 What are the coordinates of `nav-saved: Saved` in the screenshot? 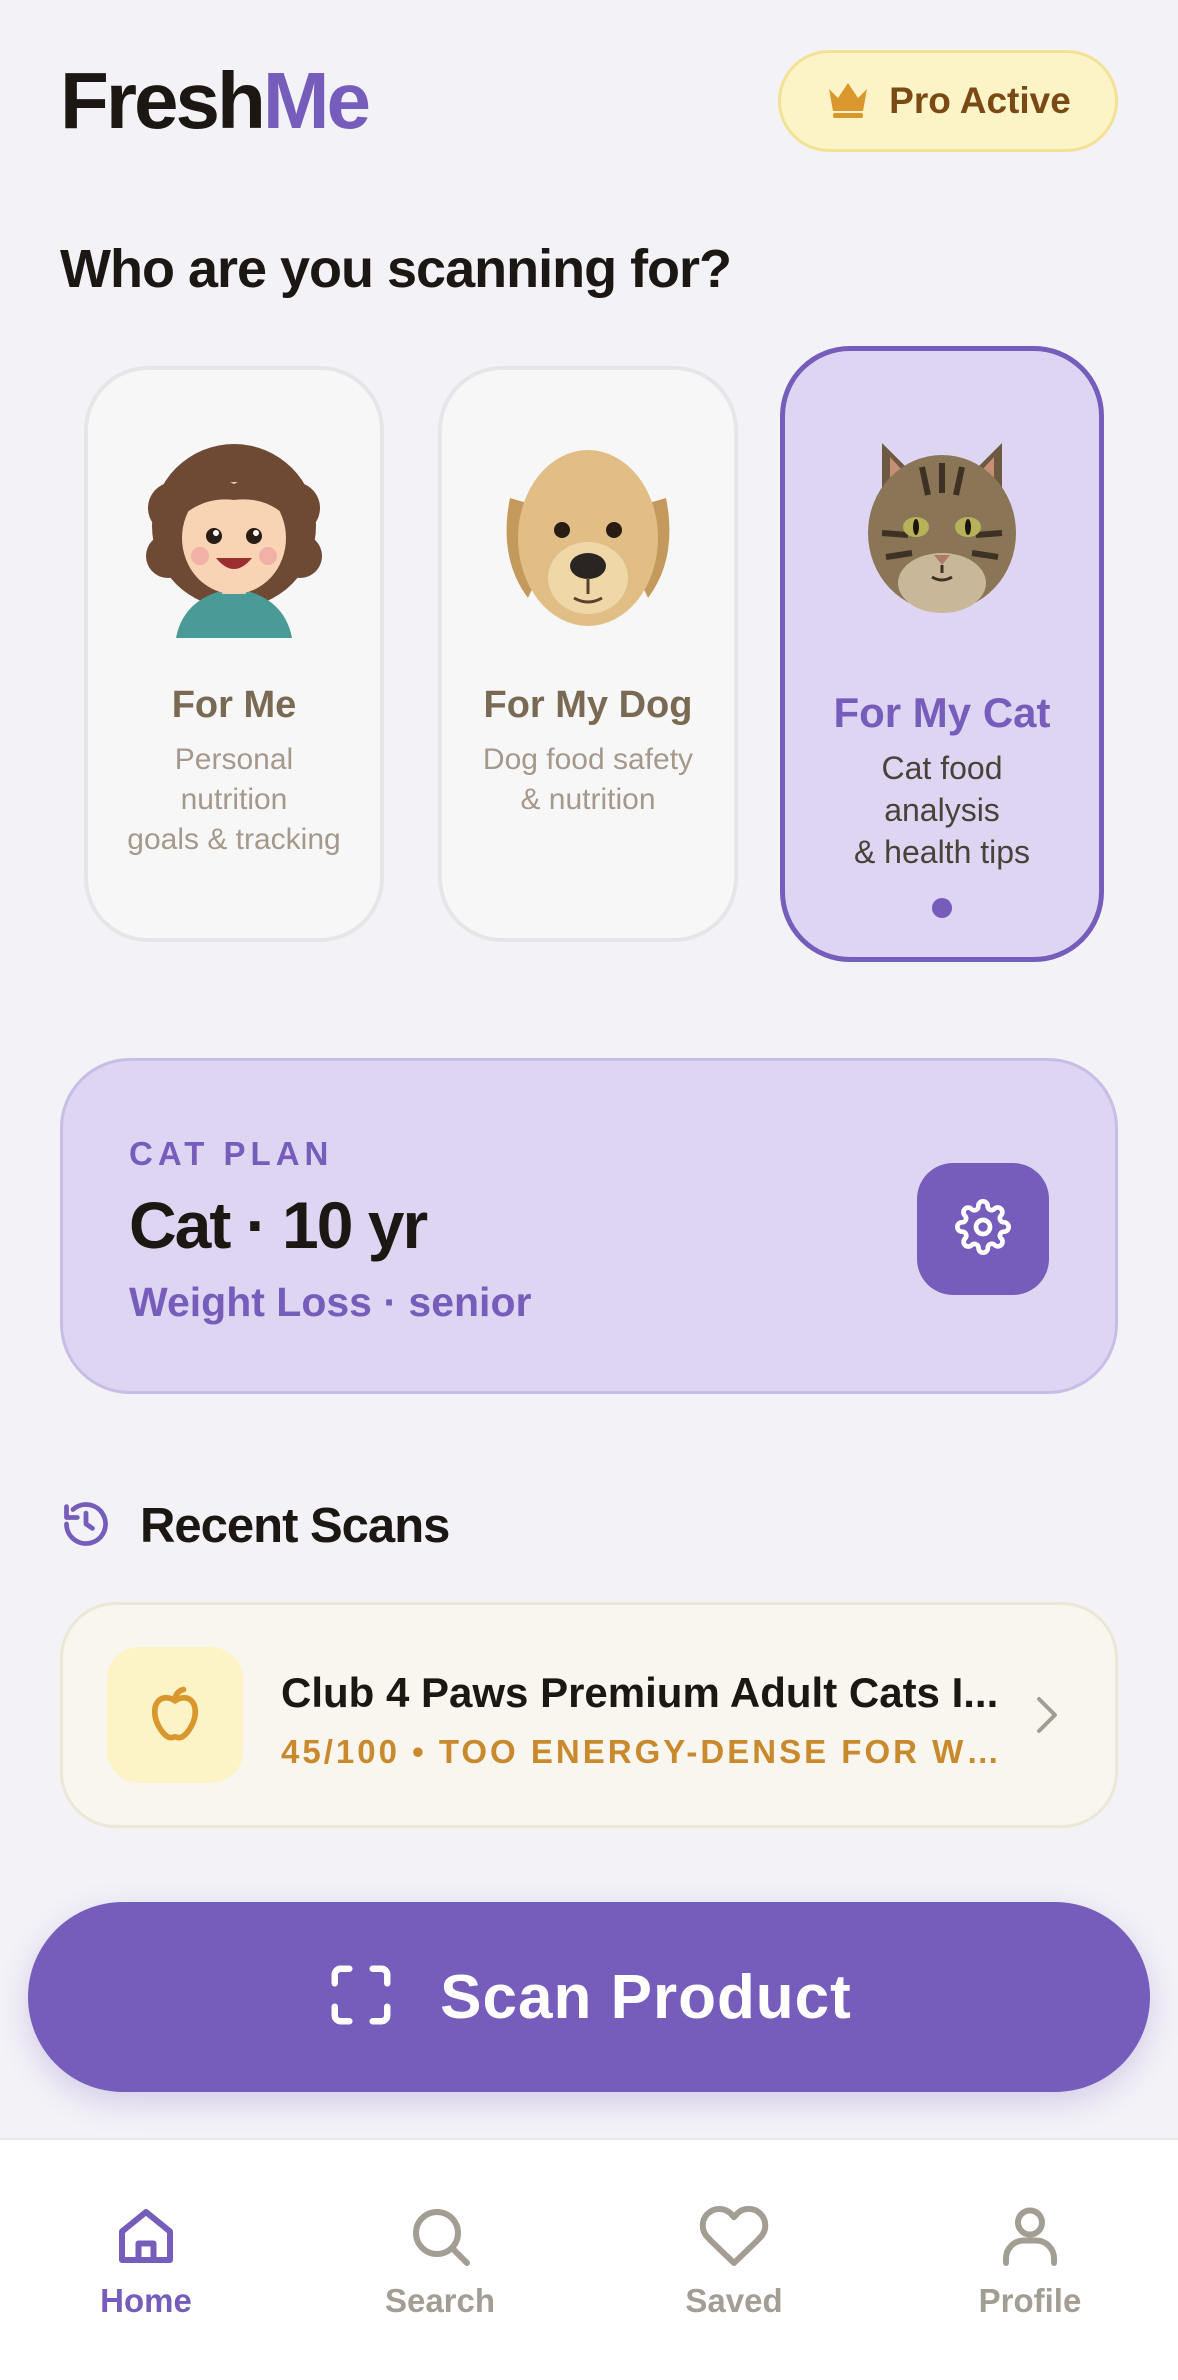 It's located at (734, 2257).